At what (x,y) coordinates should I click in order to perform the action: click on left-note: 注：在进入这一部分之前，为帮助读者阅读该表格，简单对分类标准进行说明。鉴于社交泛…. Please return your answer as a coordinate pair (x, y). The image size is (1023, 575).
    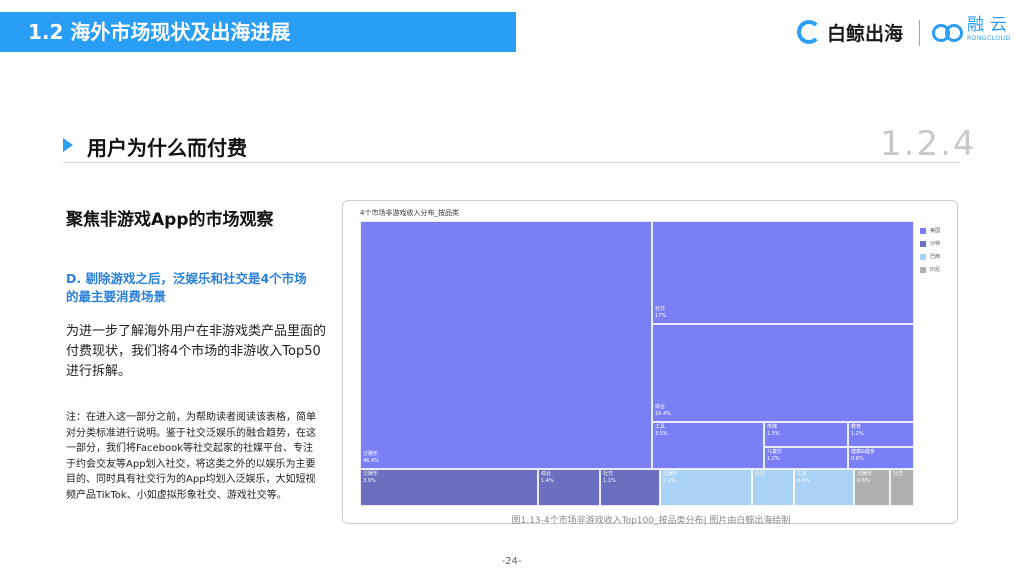
    Looking at the image, I should click on (191, 456).